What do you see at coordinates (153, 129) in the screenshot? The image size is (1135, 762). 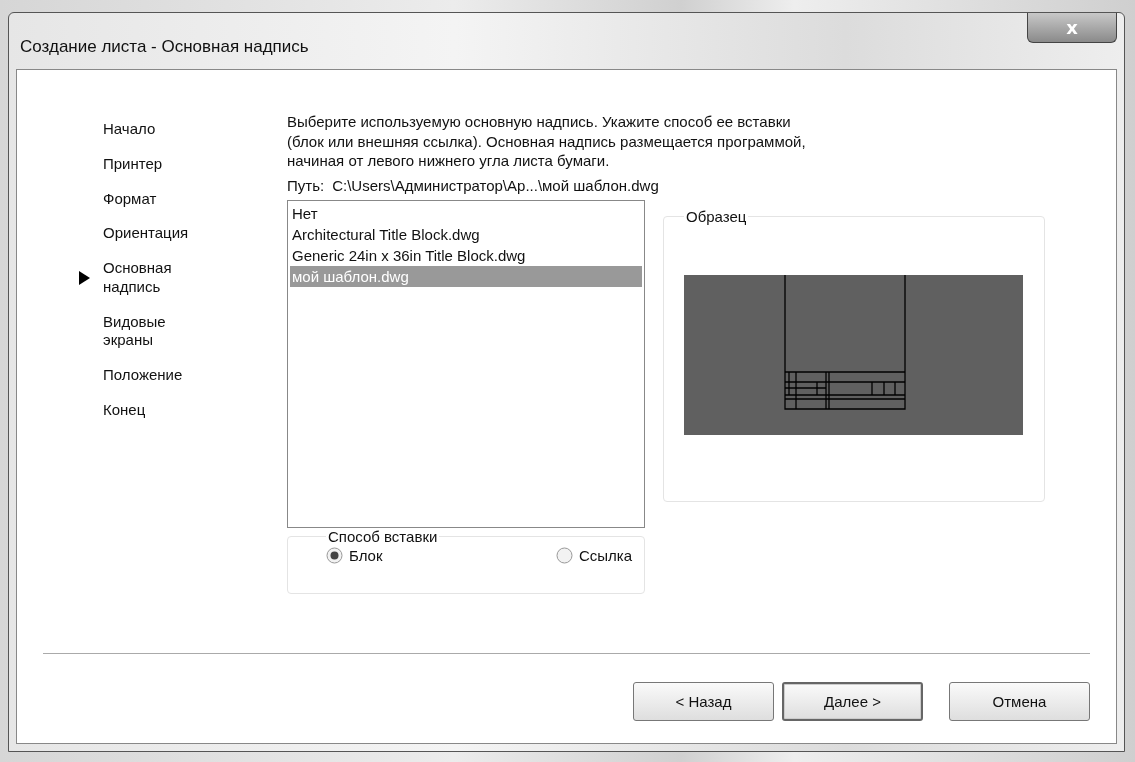 I see `wizard-step: Начало` at bounding box center [153, 129].